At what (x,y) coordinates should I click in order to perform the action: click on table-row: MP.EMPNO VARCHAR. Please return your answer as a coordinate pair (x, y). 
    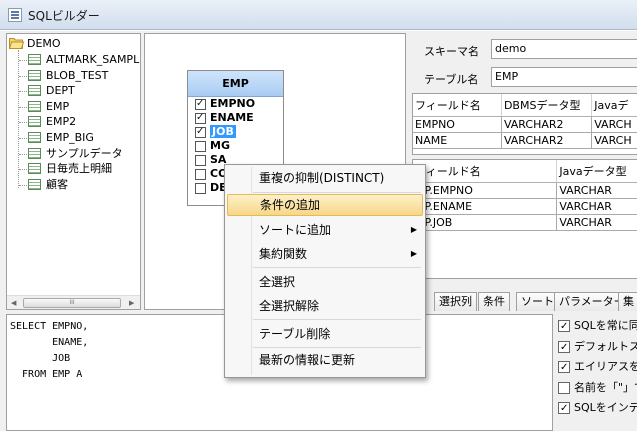
    Looking at the image, I should click on (525, 190).